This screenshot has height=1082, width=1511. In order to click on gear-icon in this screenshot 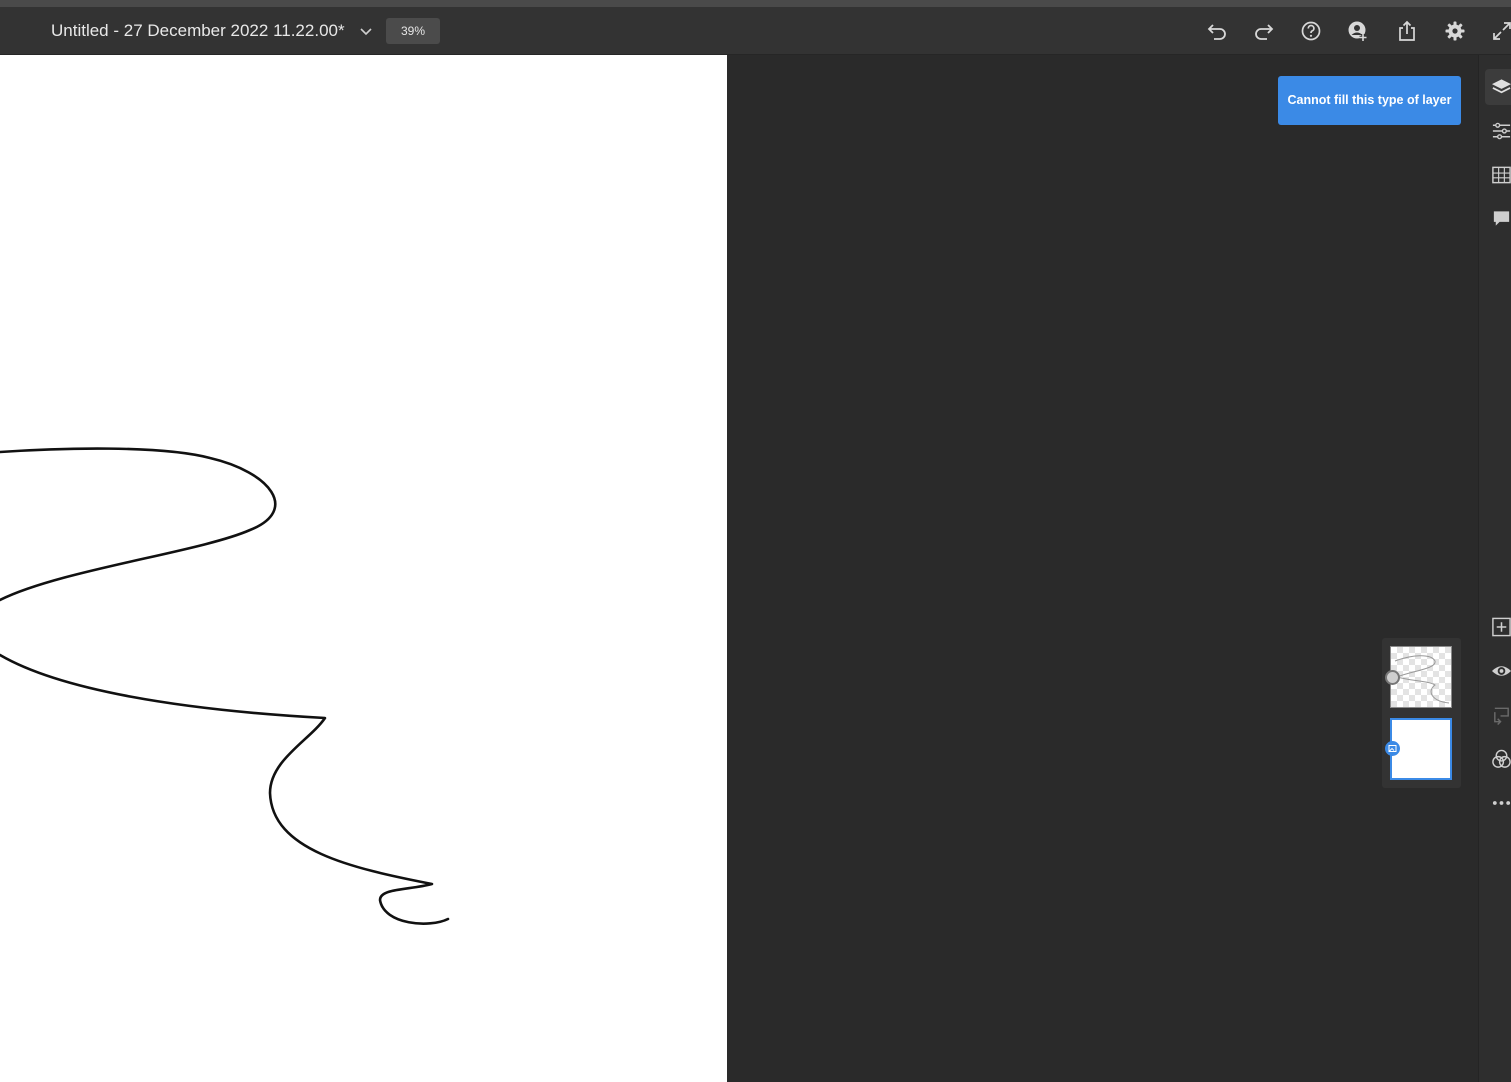, I will do `click(1455, 31)`.